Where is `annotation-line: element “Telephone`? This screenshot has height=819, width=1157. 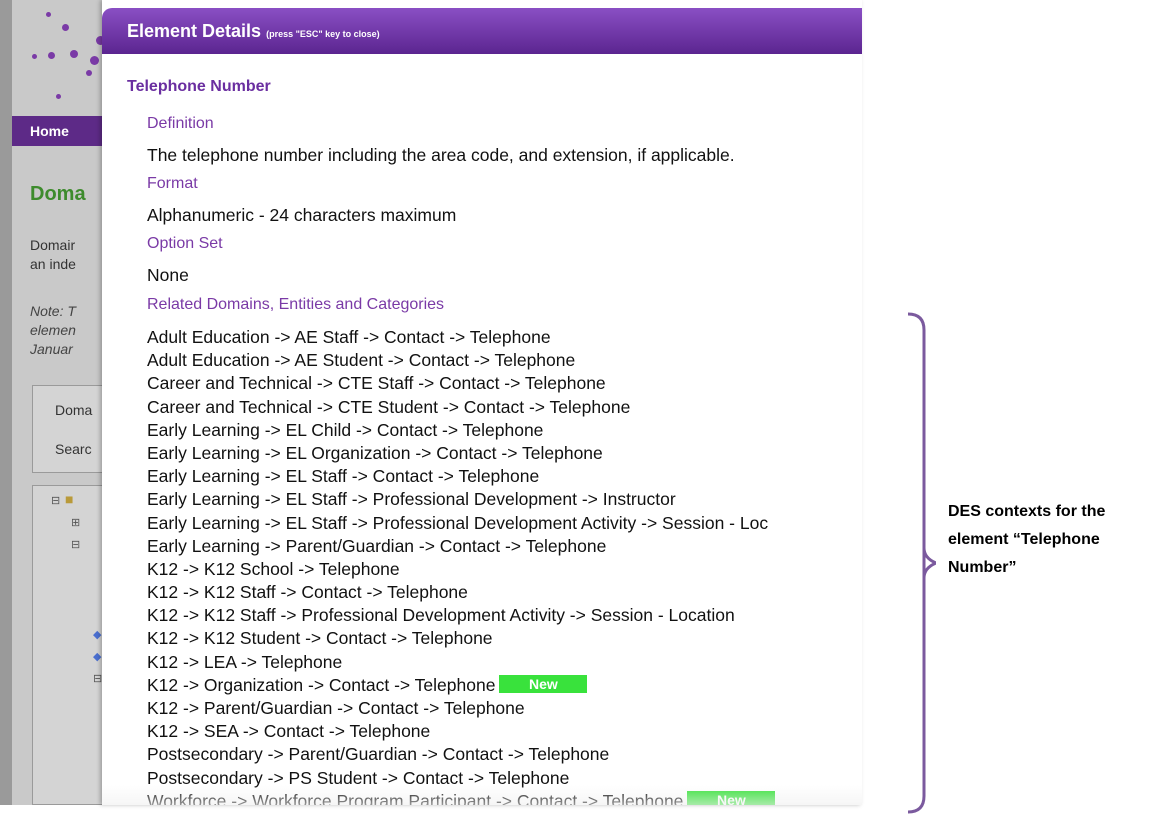 annotation-line: element “Telephone is located at coordinates (1024, 539).